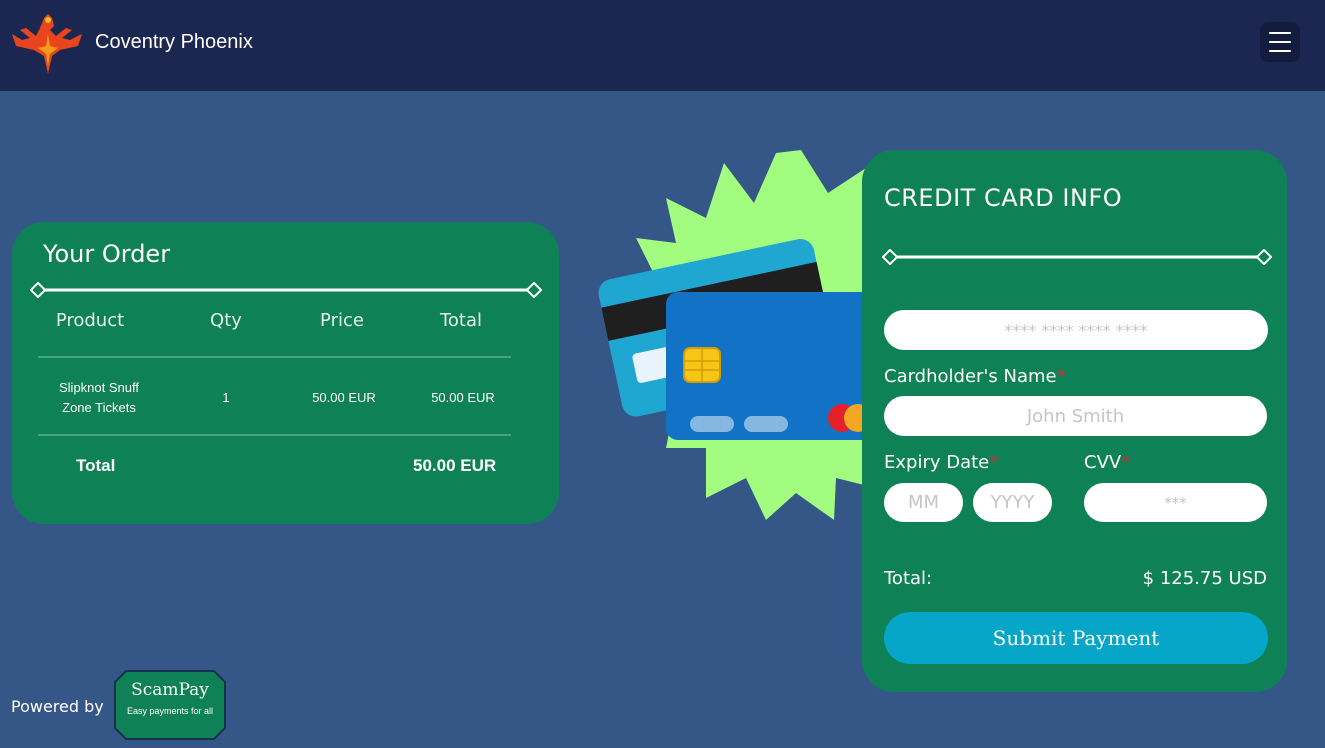  What do you see at coordinates (1076, 330) in the screenshot?
I see `card-number-input` at bounding box center [1076, 330].